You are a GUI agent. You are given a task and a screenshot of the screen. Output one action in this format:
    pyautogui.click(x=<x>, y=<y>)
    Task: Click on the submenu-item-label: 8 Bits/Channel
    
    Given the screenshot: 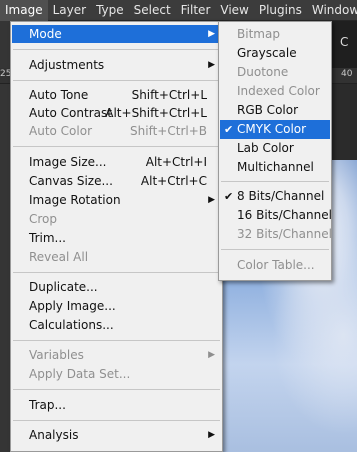 What is the action you would take?
    pyautogui.click(x=281, y=196)
    